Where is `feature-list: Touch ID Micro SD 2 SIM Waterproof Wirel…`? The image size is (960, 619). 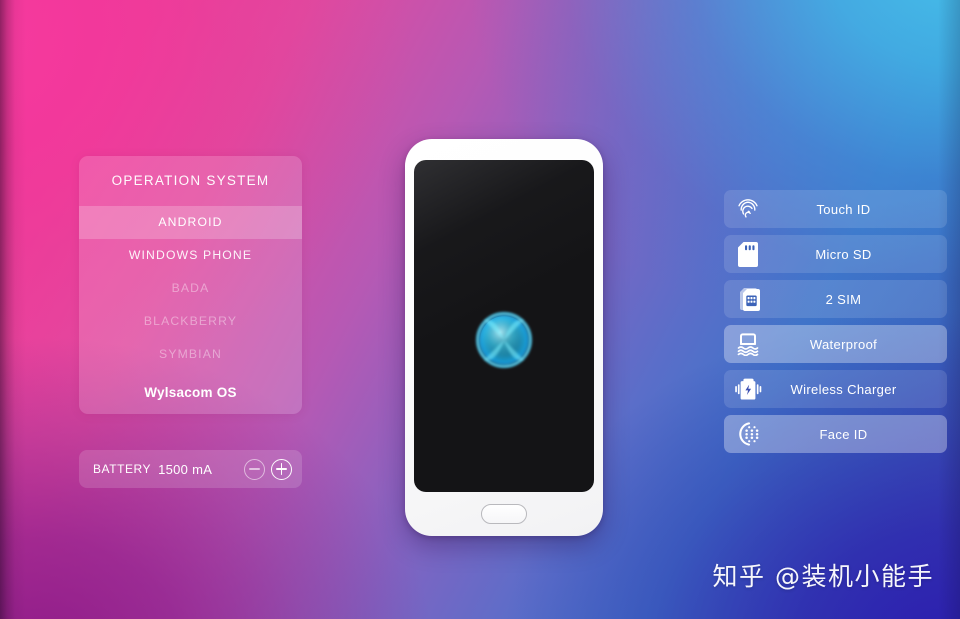
feature-list: Touch ID Micro SD 2 SIM Waterproof Wirel… is located at coordinates (835, 325).